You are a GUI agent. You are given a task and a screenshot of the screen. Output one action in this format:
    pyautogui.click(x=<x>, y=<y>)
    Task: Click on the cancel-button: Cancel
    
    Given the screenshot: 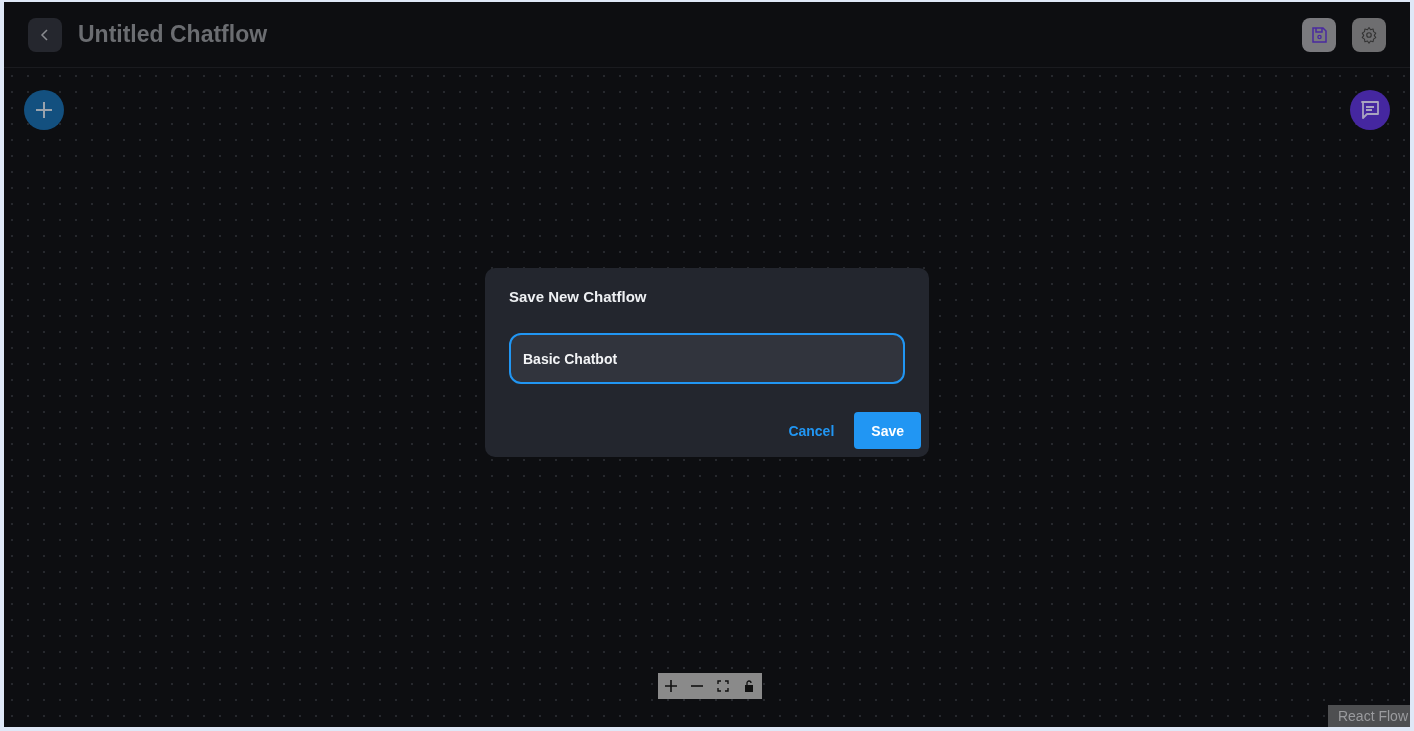 What is the action you would take?
    pyautogui.click(x=811, y=430)
    